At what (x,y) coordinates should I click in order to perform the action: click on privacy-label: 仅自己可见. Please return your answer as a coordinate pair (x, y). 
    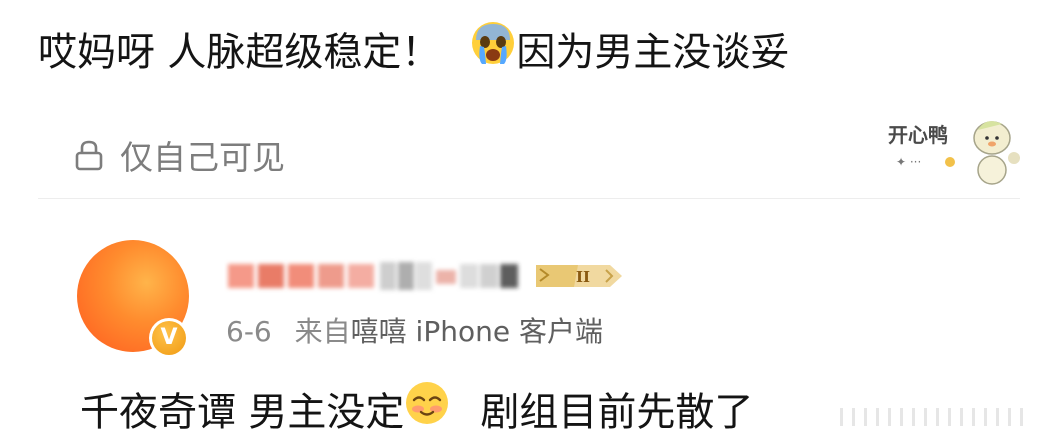
    Looking at the image, I should click on (202, 157).